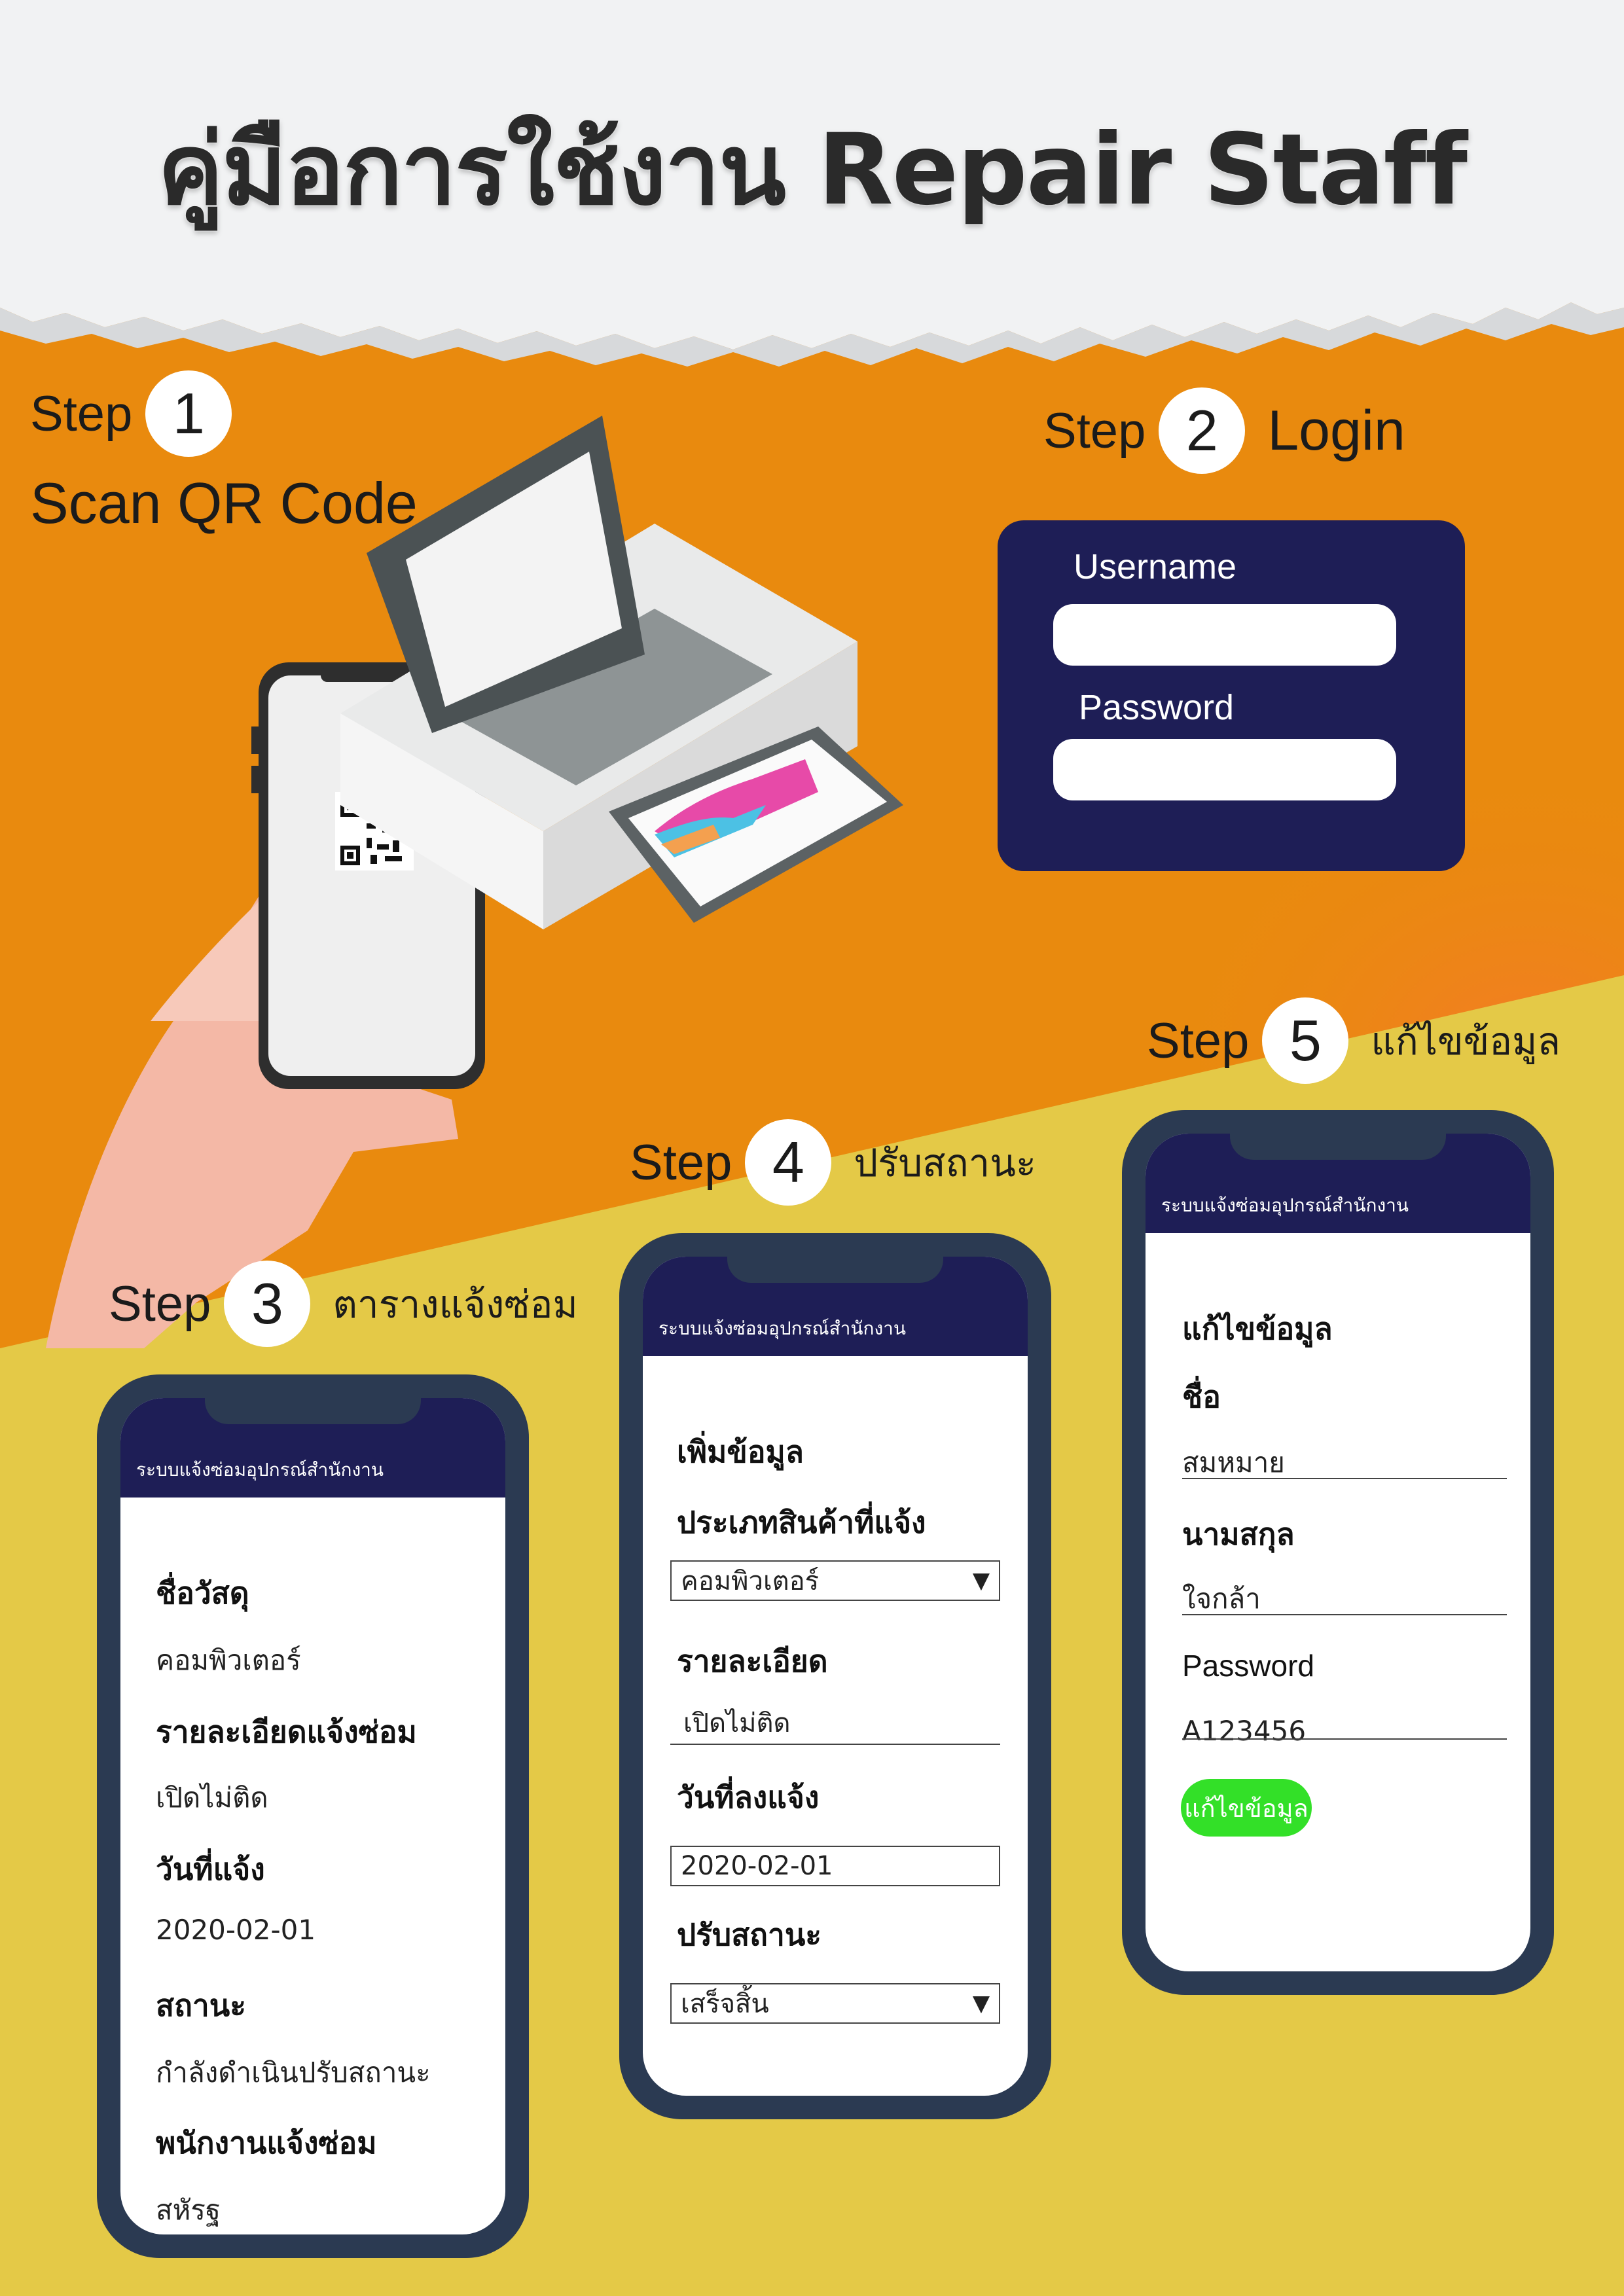  I want to click on status-select: เสร็จสิ้น ▼, so click(835, 2003).